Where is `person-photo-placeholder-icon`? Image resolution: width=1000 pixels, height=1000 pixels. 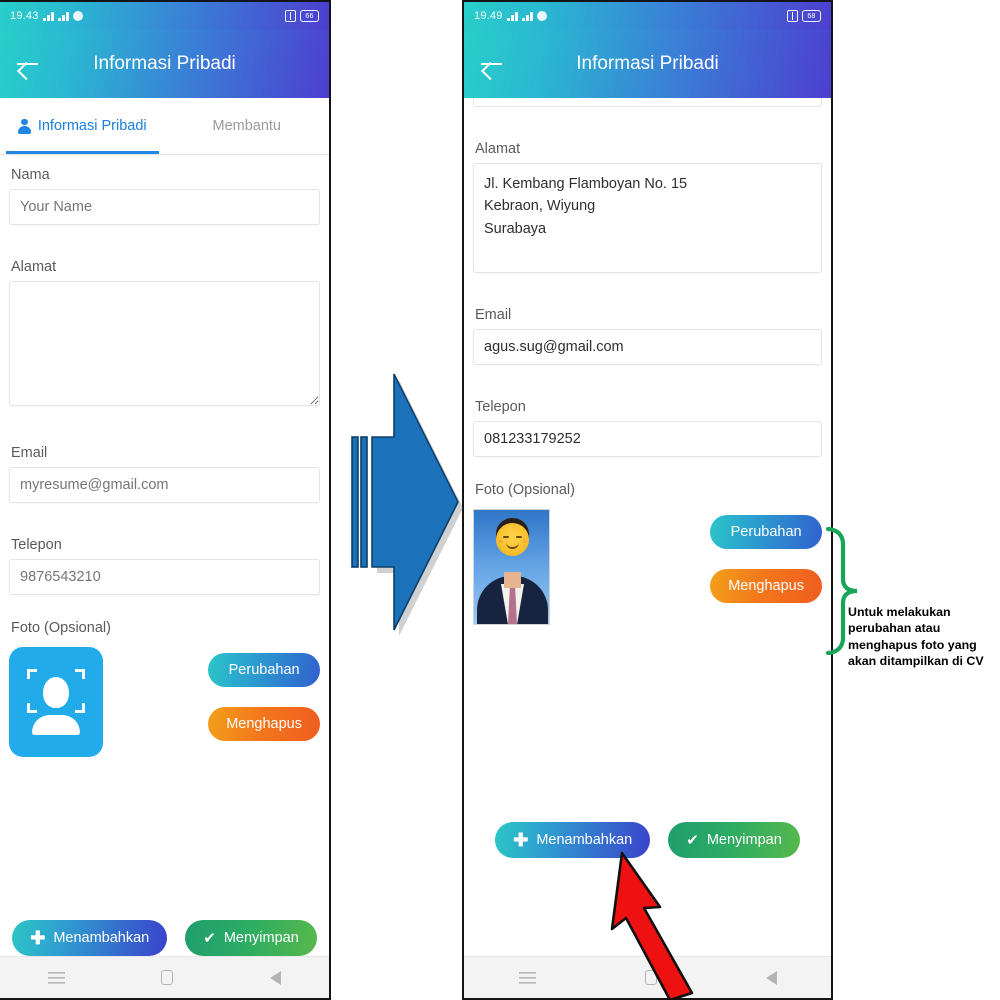
person-photo-placeholder-icon is located at coordinates (56, 702).